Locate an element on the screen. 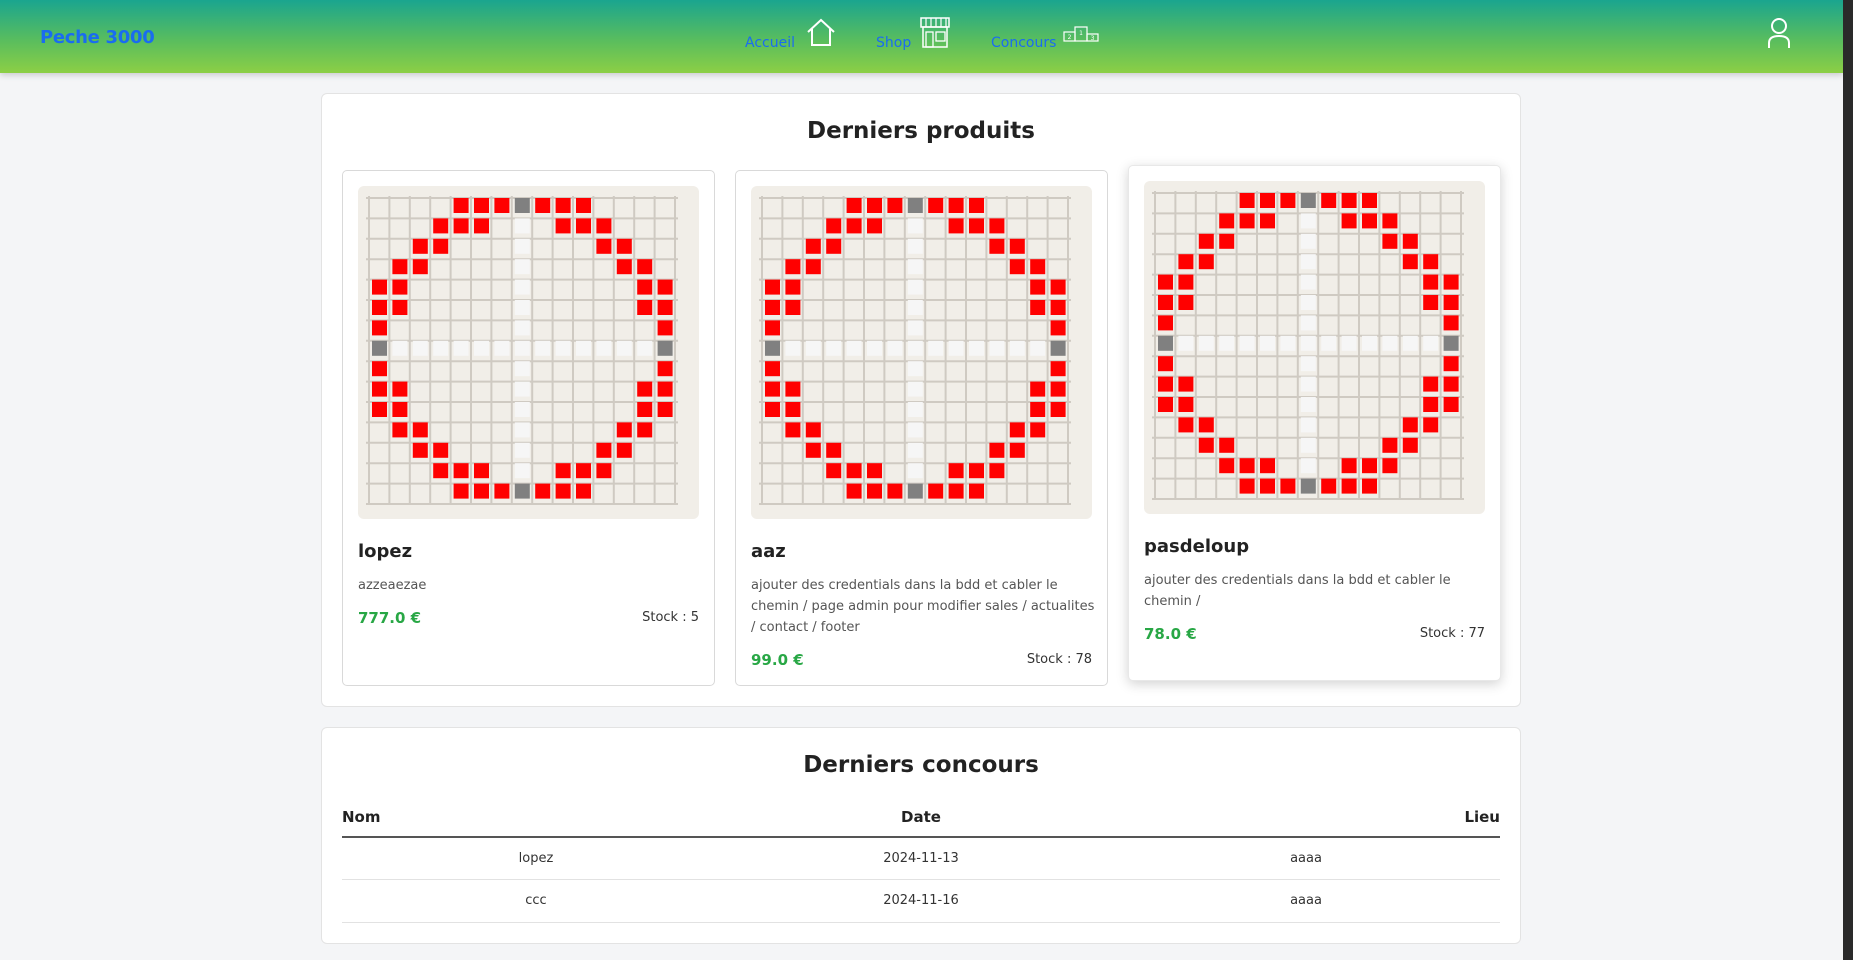  product-stock: Stock : 77 is located at coordinates (1452, 633).